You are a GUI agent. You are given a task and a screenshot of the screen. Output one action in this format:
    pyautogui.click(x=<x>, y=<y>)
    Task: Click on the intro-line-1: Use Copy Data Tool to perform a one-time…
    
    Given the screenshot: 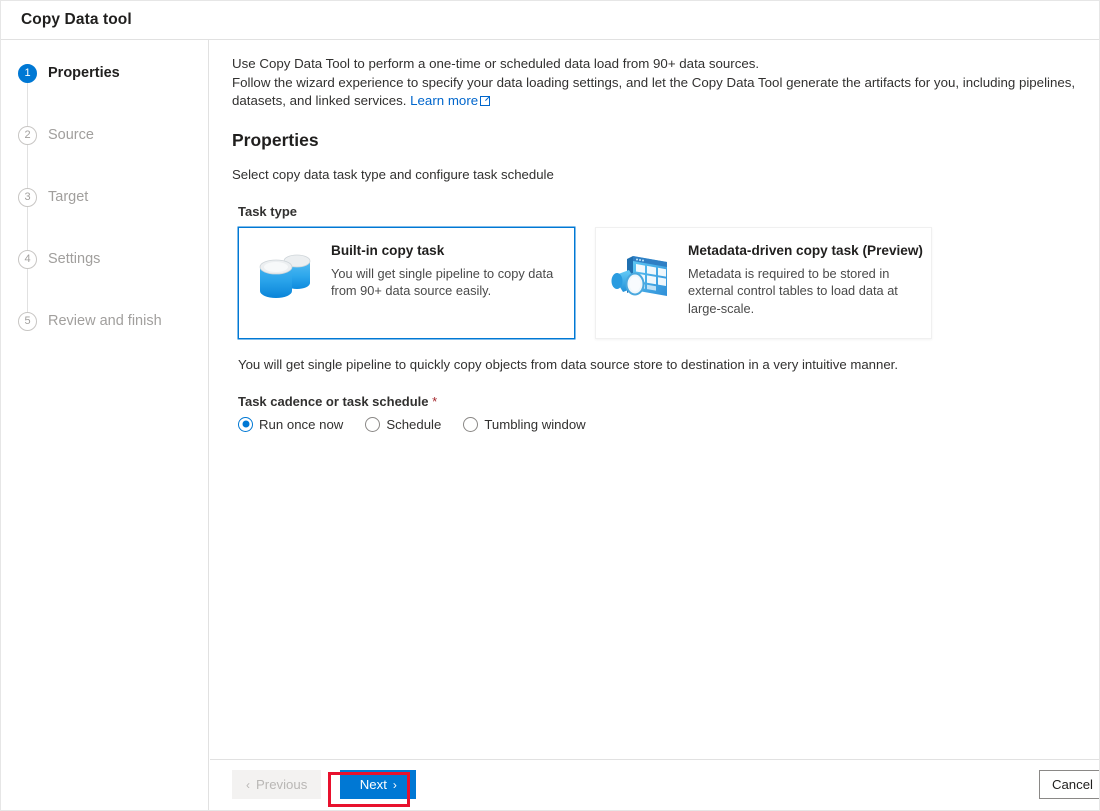 What is the action you would take?
    pyautogui.click(x=496, y=63)
    